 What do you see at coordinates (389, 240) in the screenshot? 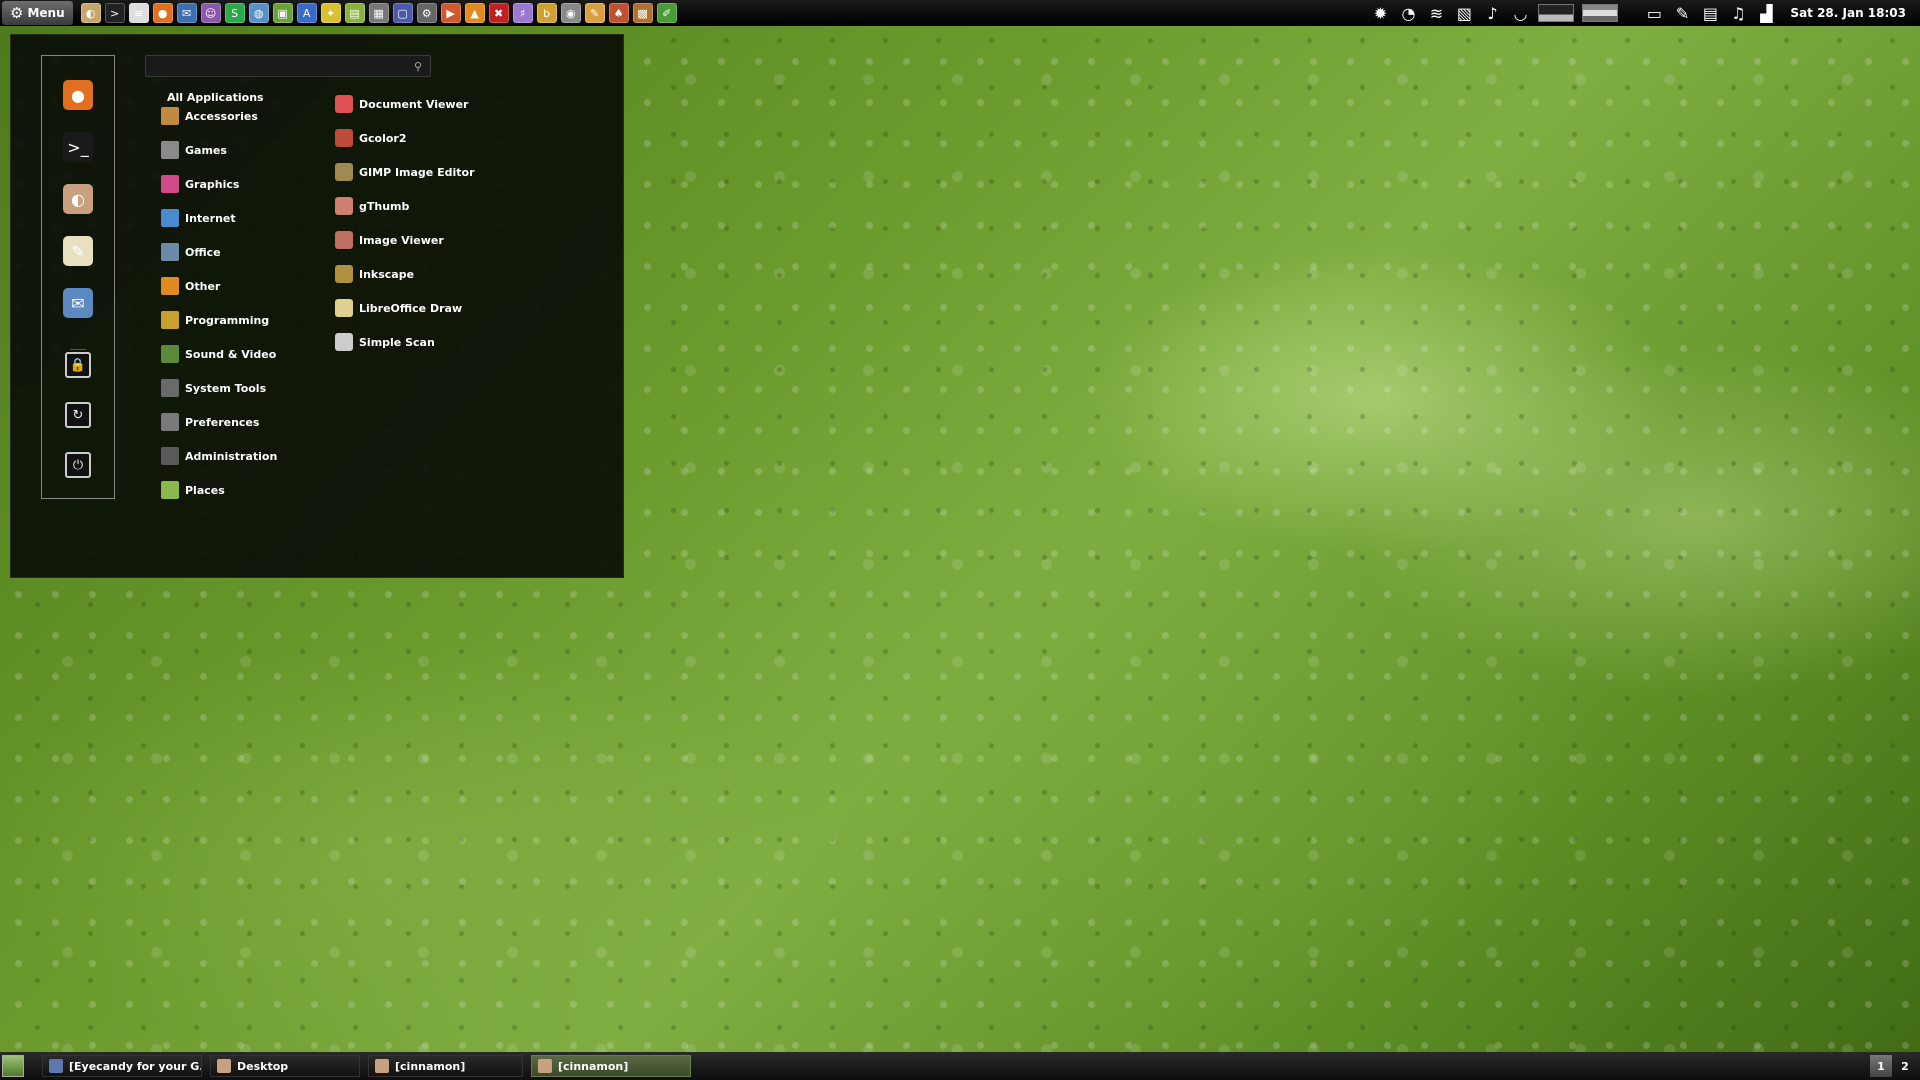
I see `app-image-viewer: Image Viewer` at bounding box center [389, 240].